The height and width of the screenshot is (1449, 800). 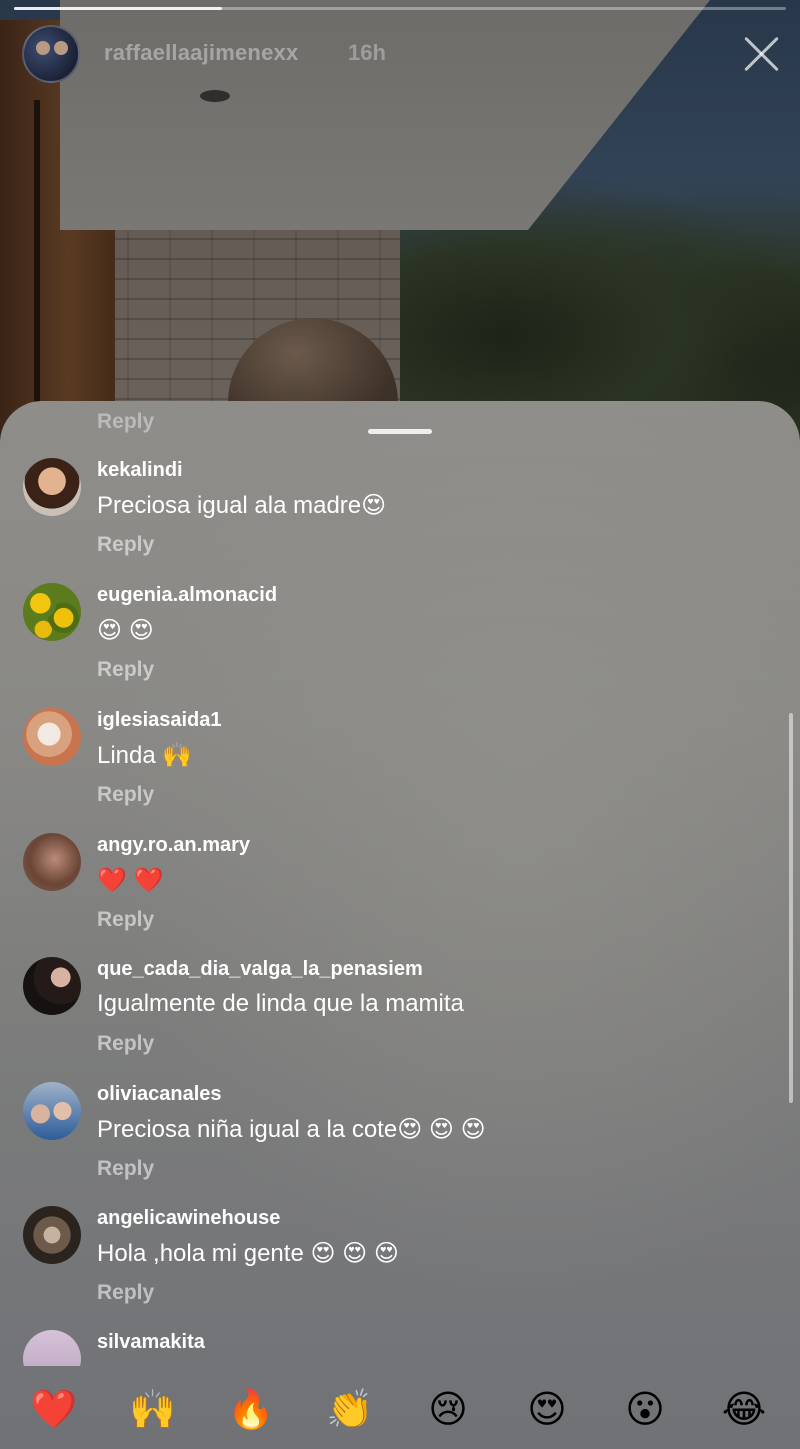 What do you see at coordinates (400, 431) in the screenshot?
I see `drag-handle` at bounding box center [400, 431].